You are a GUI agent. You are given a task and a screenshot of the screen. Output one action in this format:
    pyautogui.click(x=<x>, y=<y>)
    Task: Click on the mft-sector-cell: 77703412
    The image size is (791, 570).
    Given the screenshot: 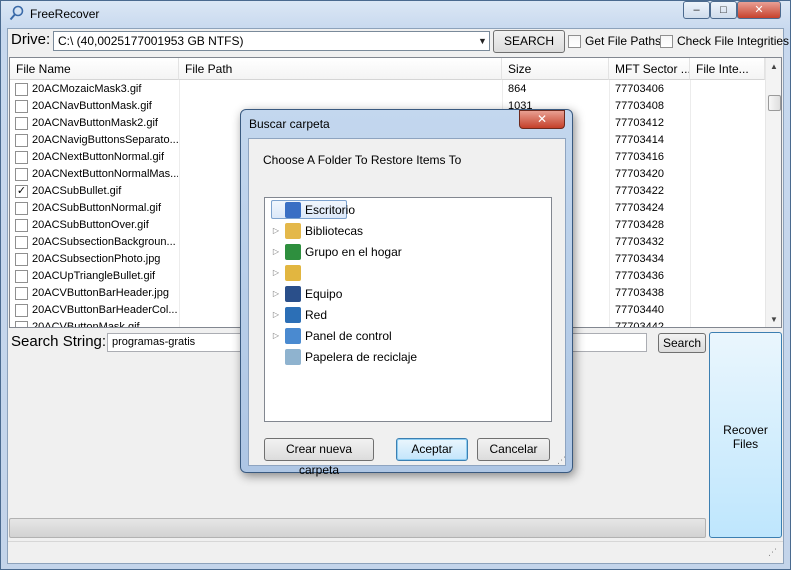 What is the action you would take?
    pyautogui.click(x=639, y=123)
    